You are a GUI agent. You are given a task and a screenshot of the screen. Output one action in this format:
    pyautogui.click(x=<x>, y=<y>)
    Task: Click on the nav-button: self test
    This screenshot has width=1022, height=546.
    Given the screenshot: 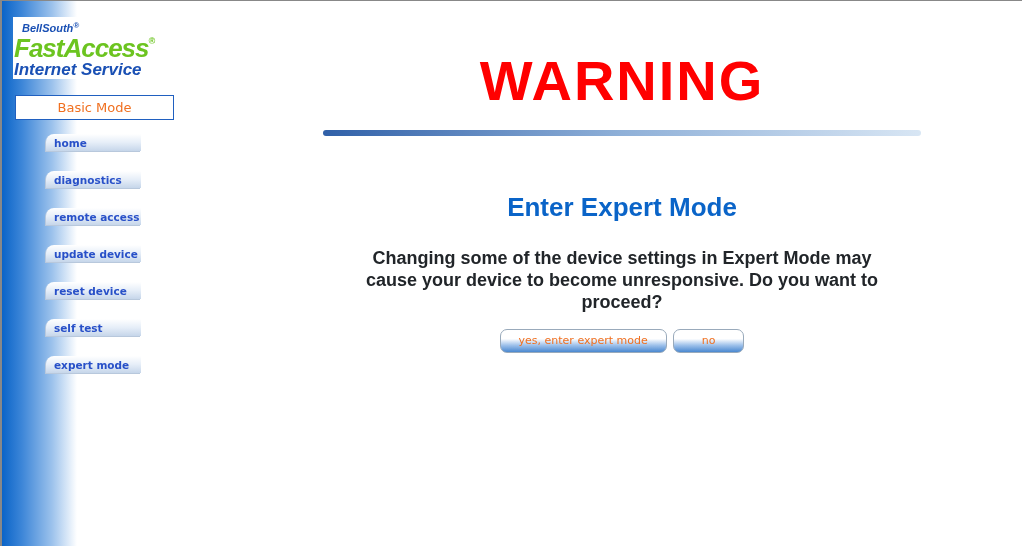 What is the action you would take?
    pyautogui.click(x=93, y=327)
    